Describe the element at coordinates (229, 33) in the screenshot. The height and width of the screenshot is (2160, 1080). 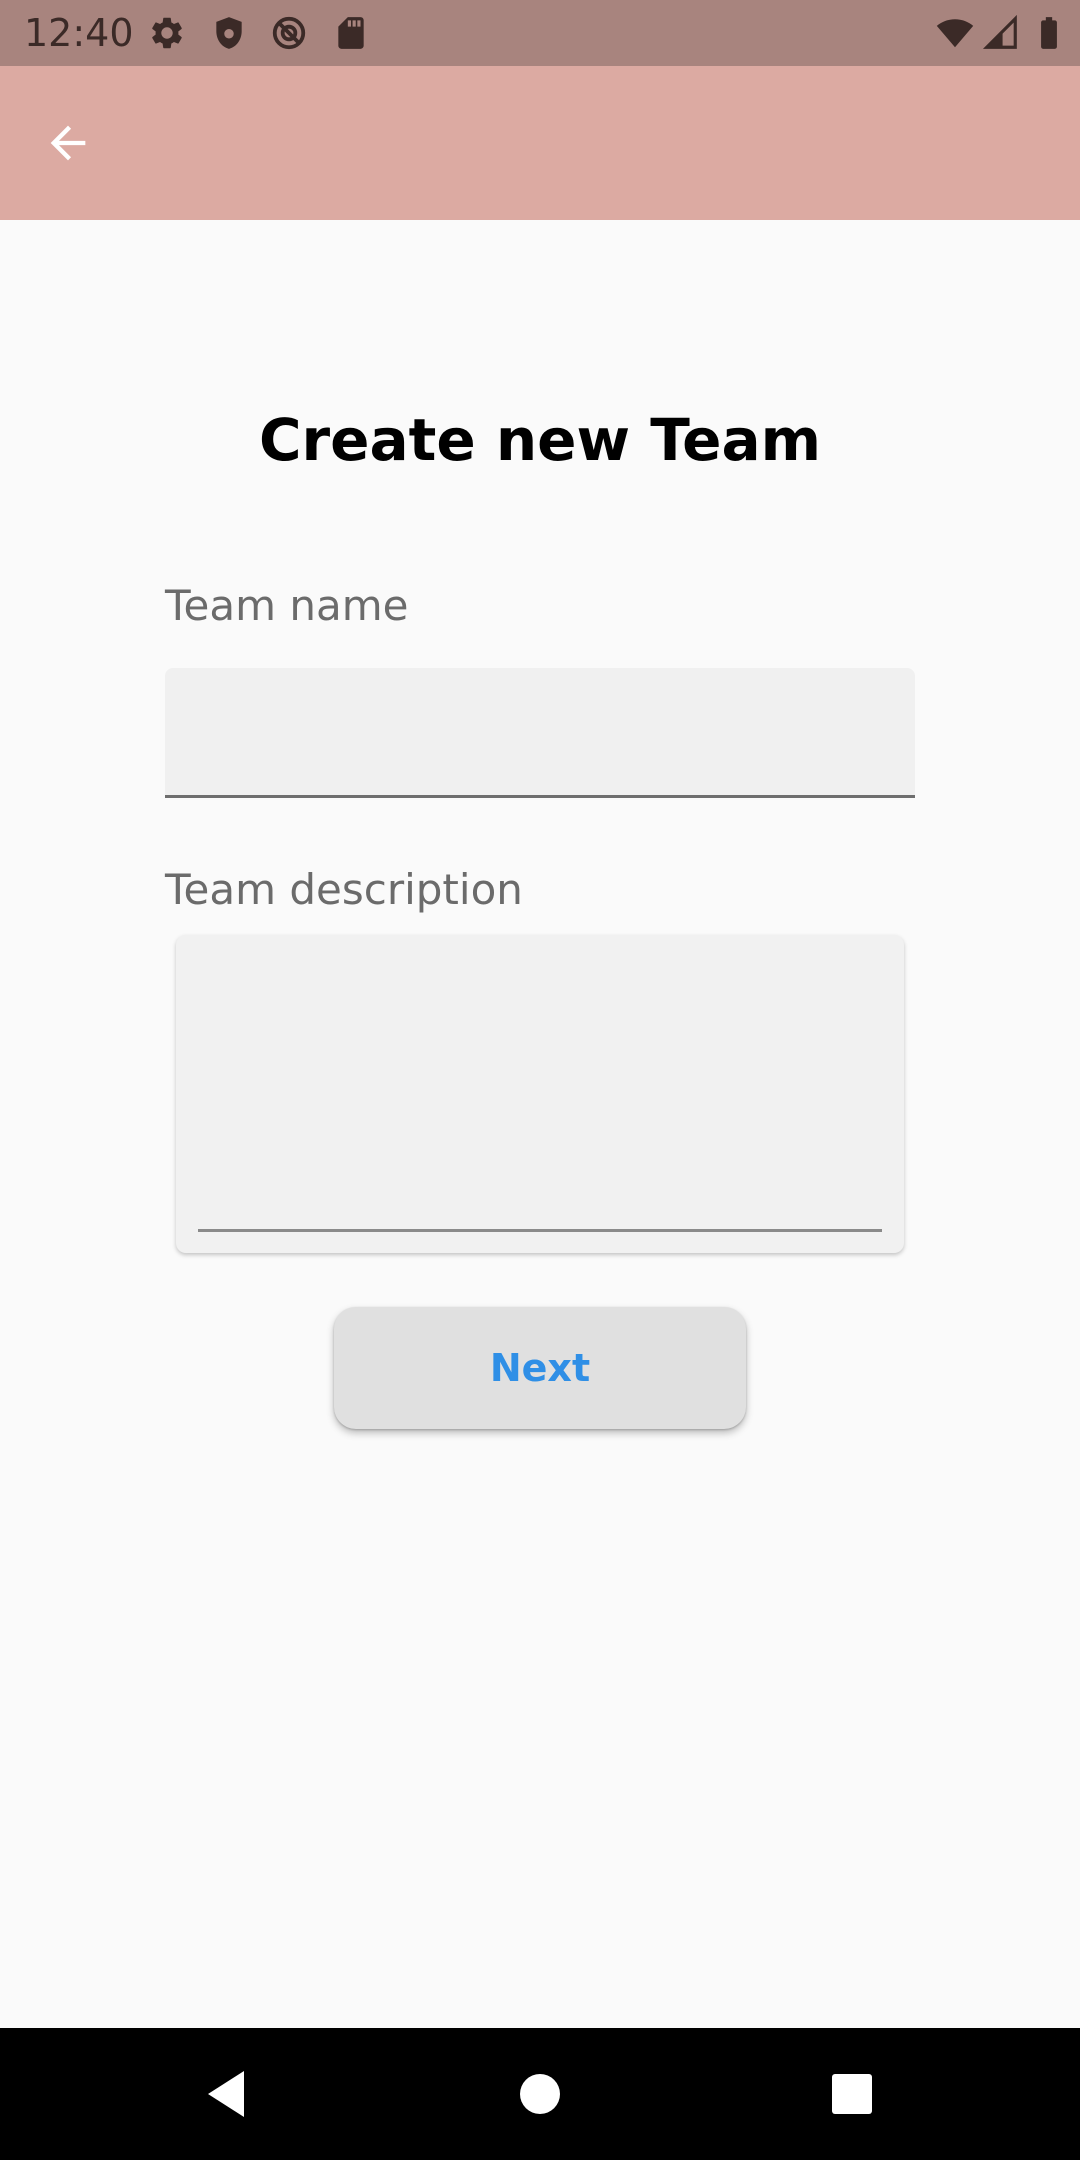
I see `shield-icon` at that location.